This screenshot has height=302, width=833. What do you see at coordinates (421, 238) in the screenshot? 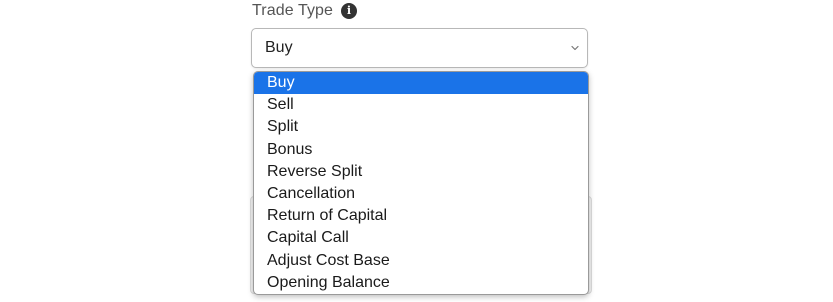
I see `option-capital-call: Capital Call` at bounding box center [421, 238].